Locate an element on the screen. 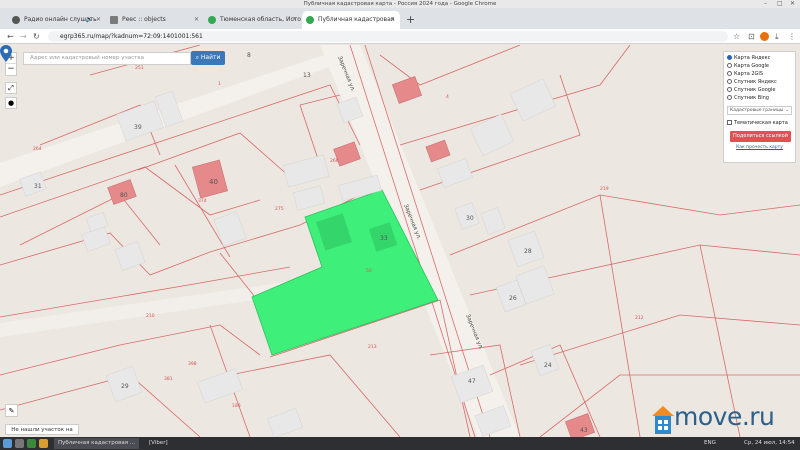  share-link-button: Поделиться ссылкой is located at coordinates (760, 136).